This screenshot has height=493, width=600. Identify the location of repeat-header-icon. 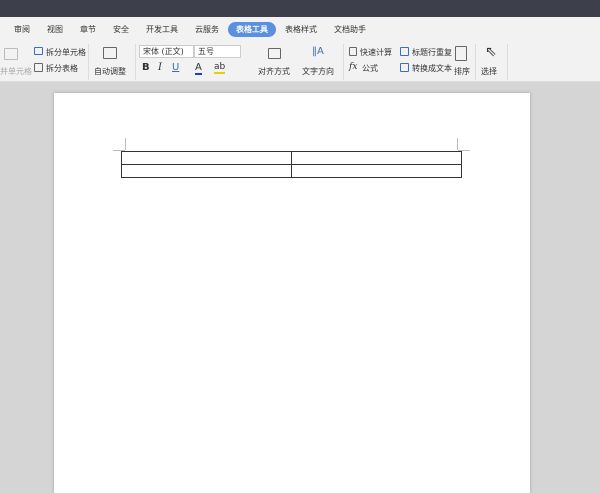
(404, 51).